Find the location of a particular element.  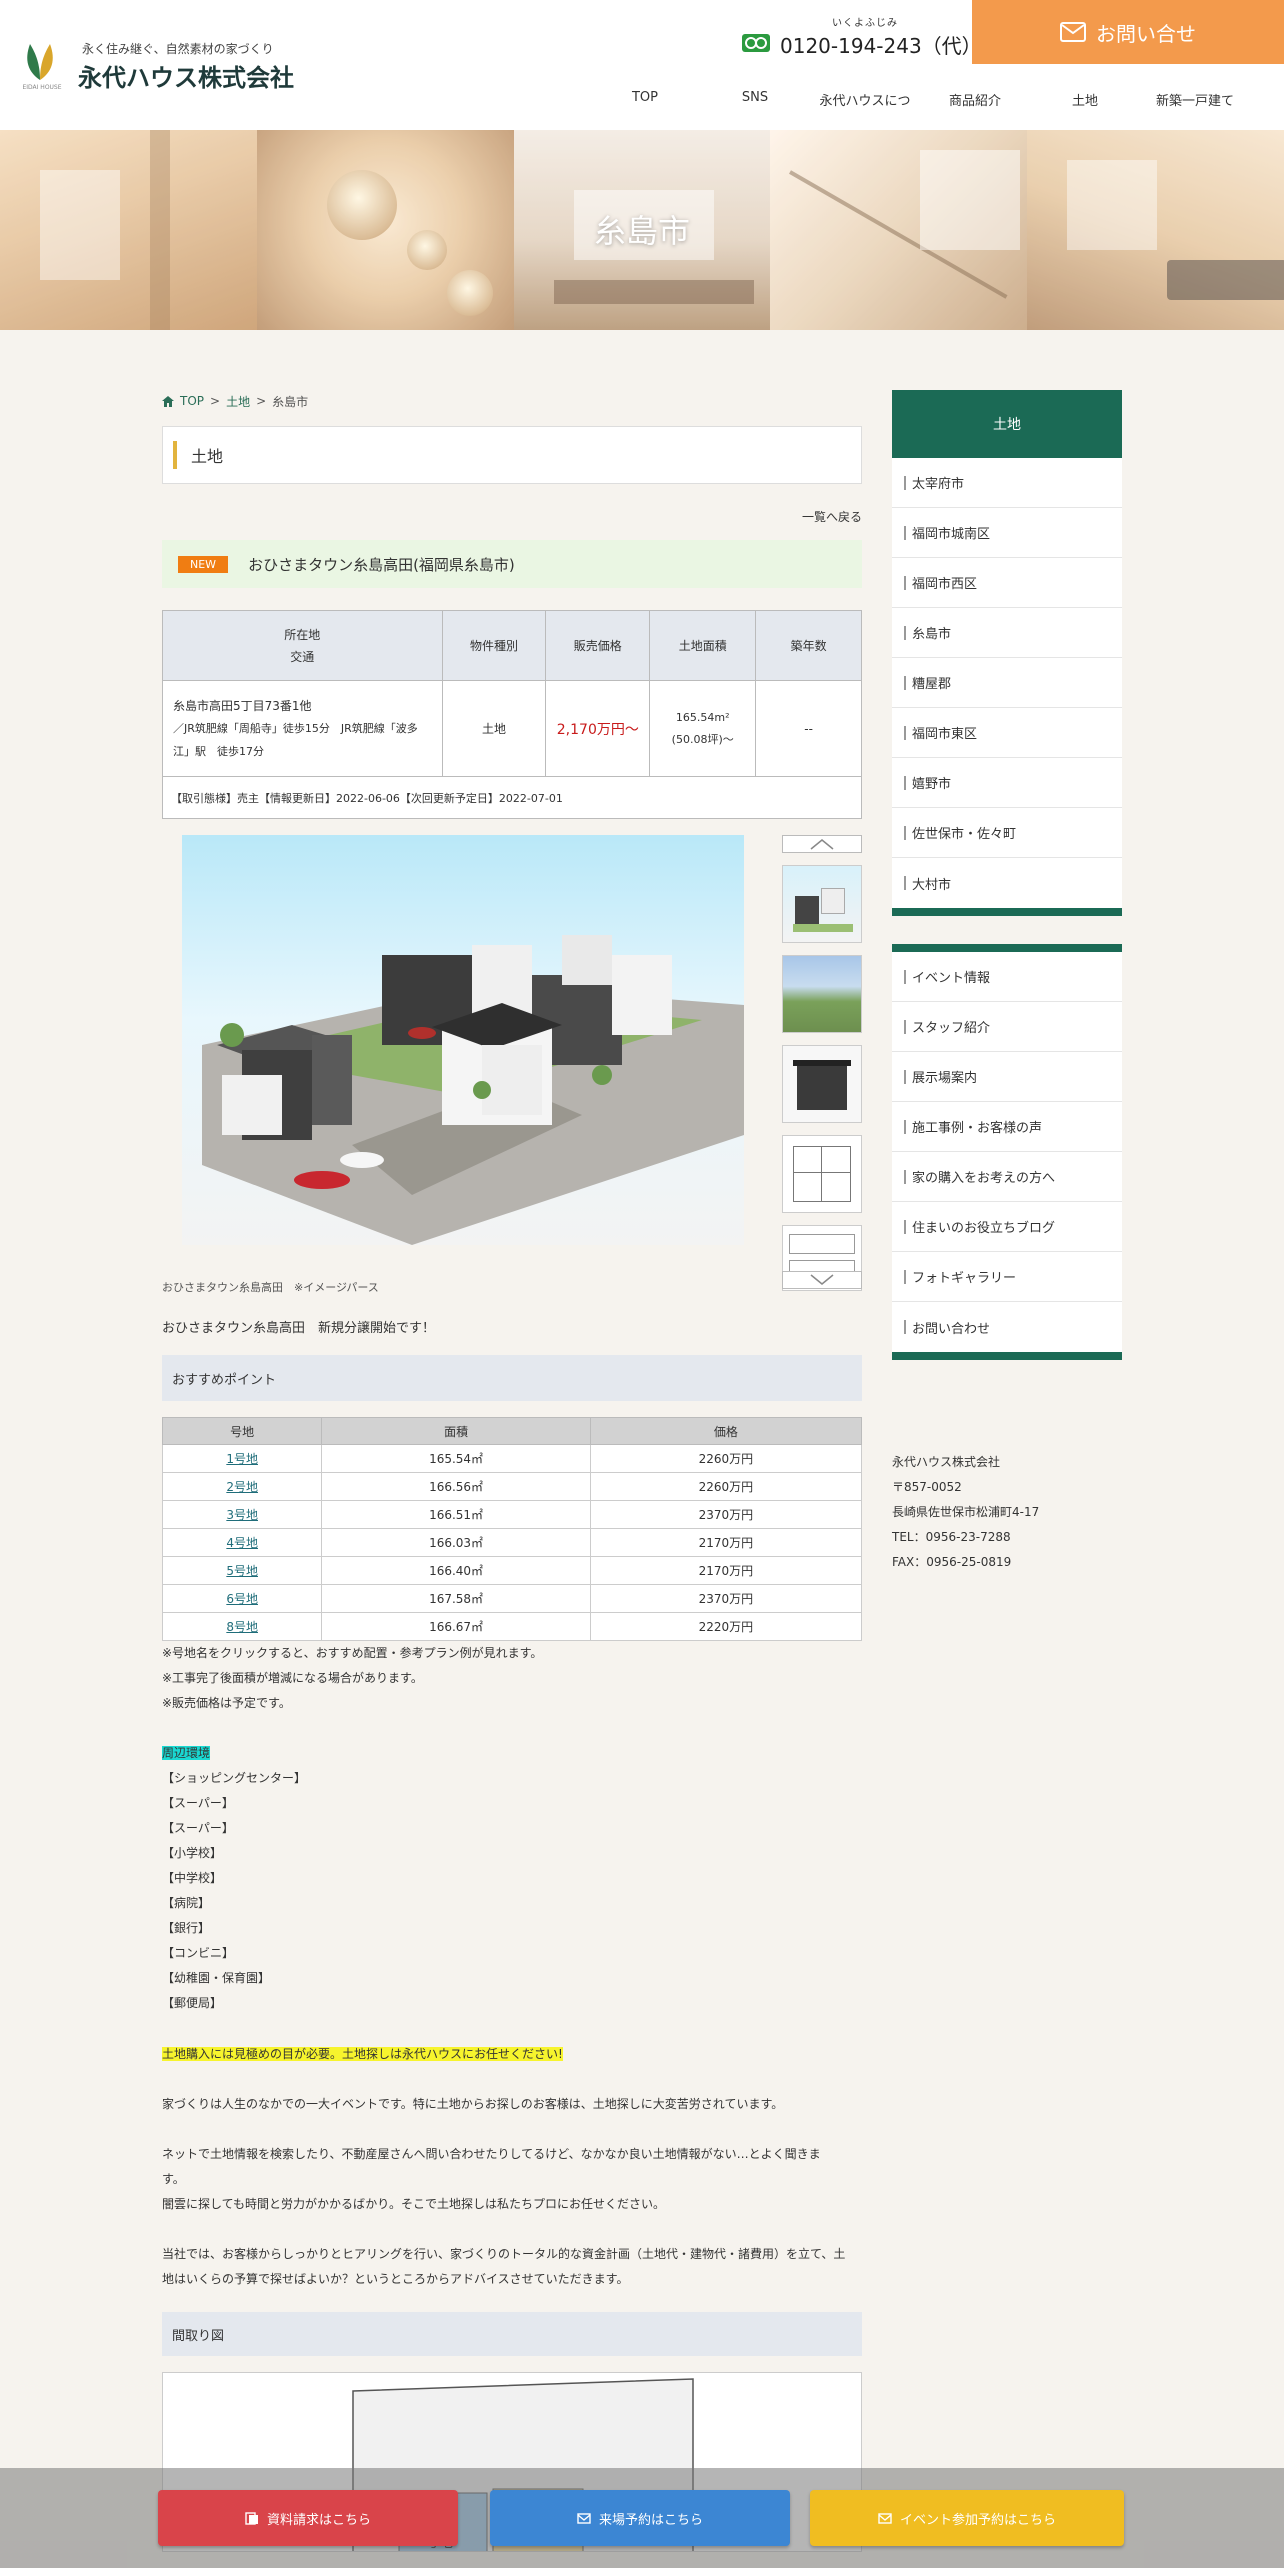

lot-header-area: 面積 is located at coordinates (456, 1431).